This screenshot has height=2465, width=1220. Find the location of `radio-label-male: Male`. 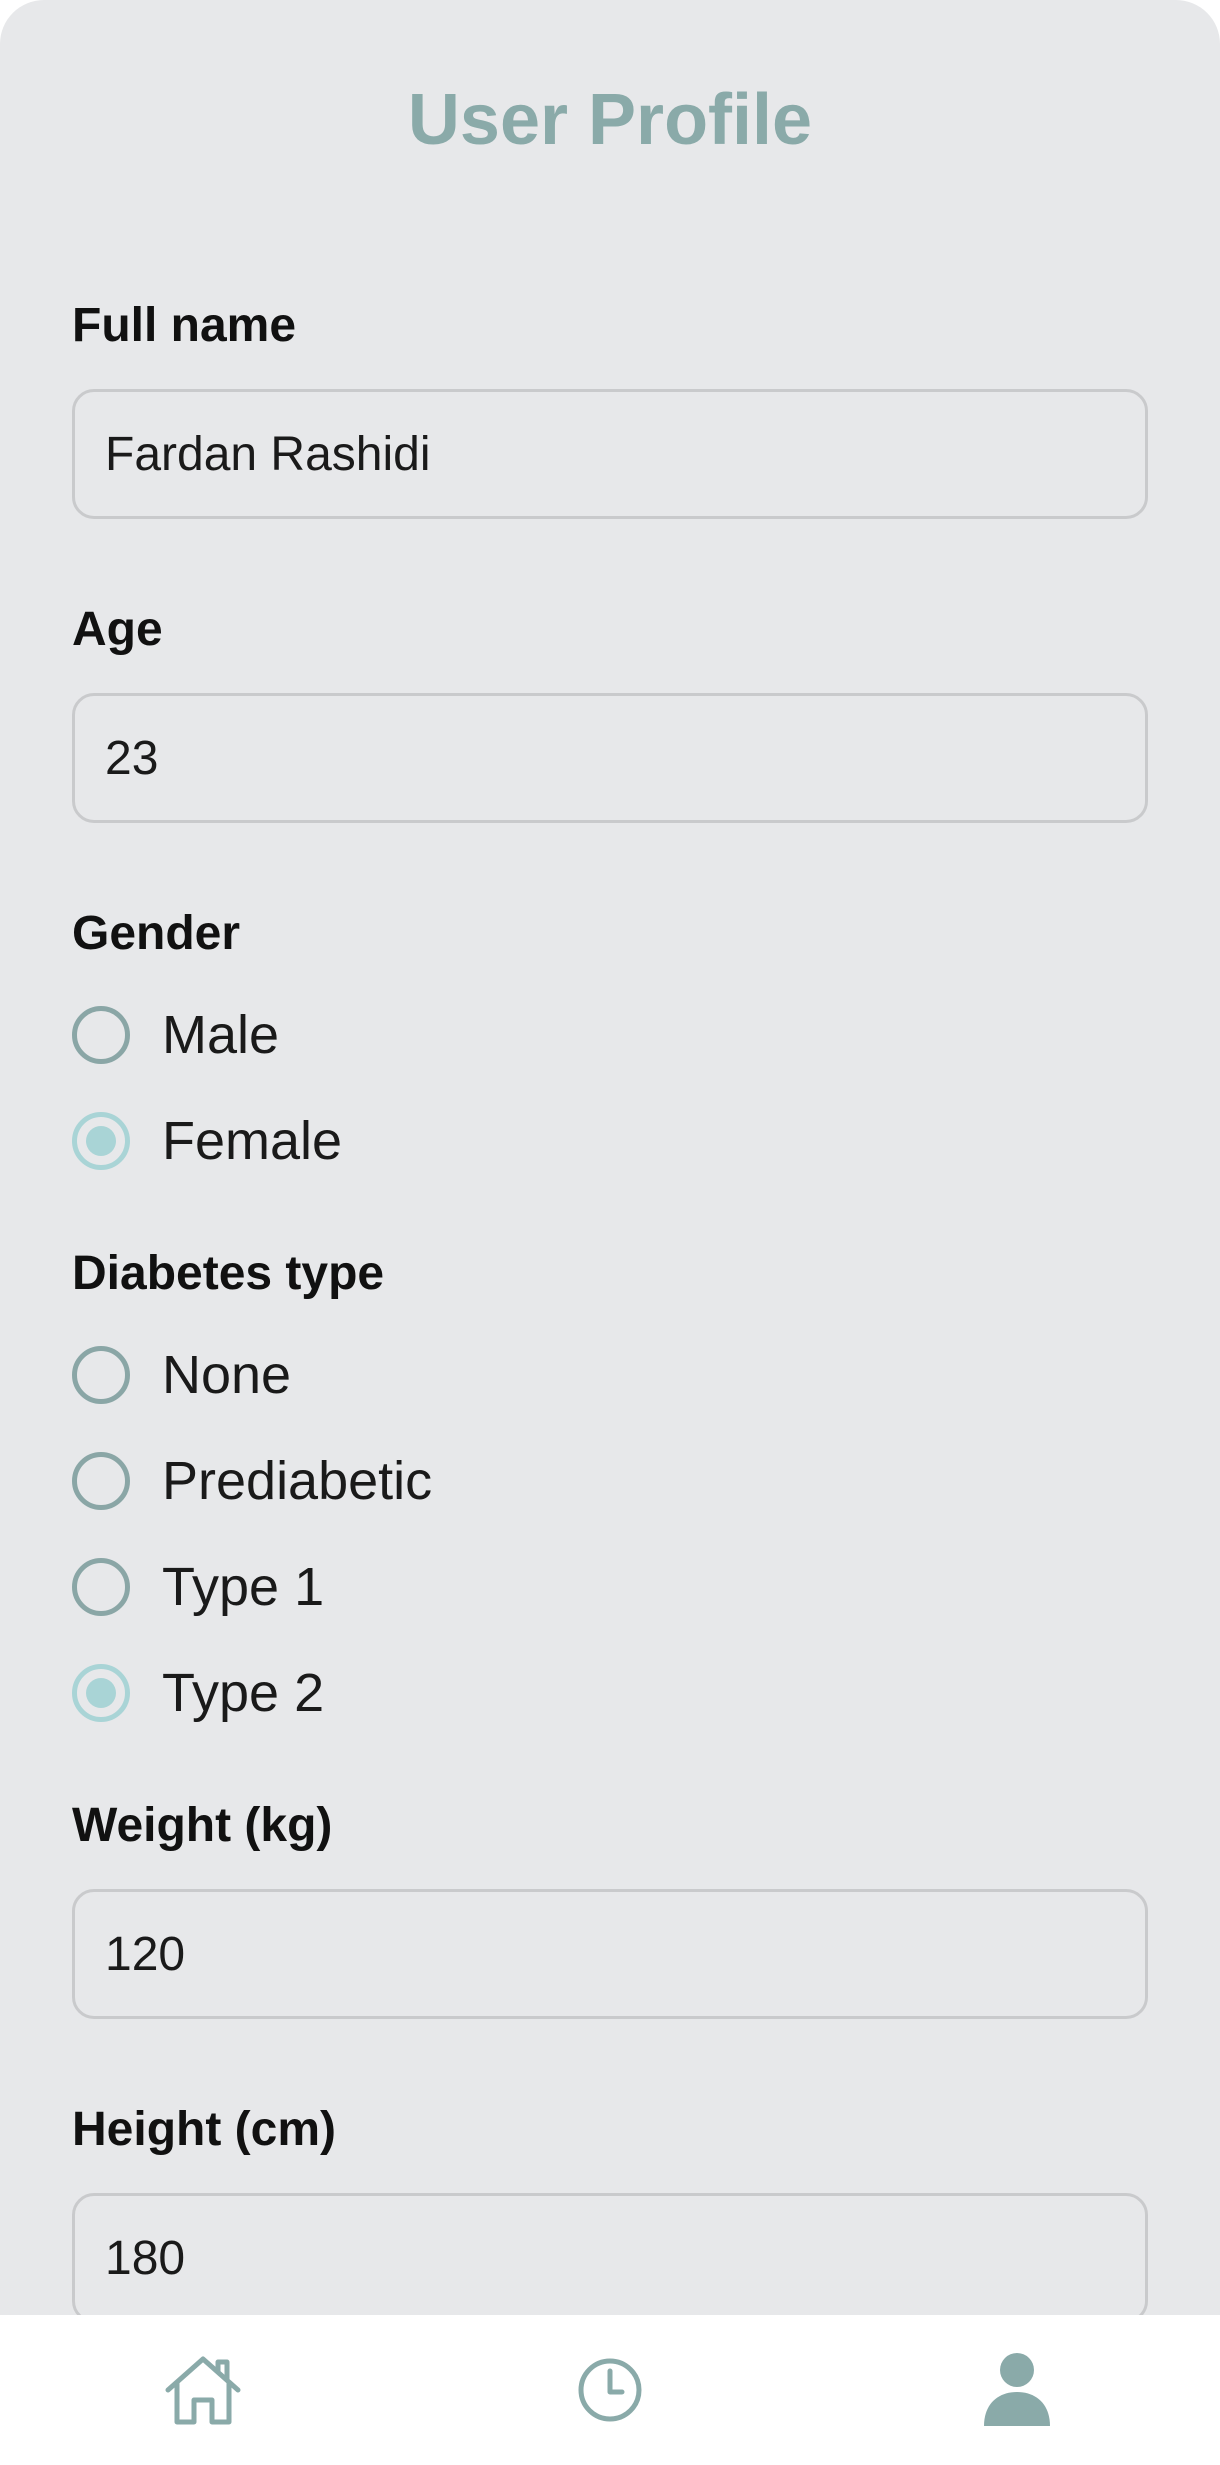

radio-label-male: Male is located at coordinates (221, 1035).